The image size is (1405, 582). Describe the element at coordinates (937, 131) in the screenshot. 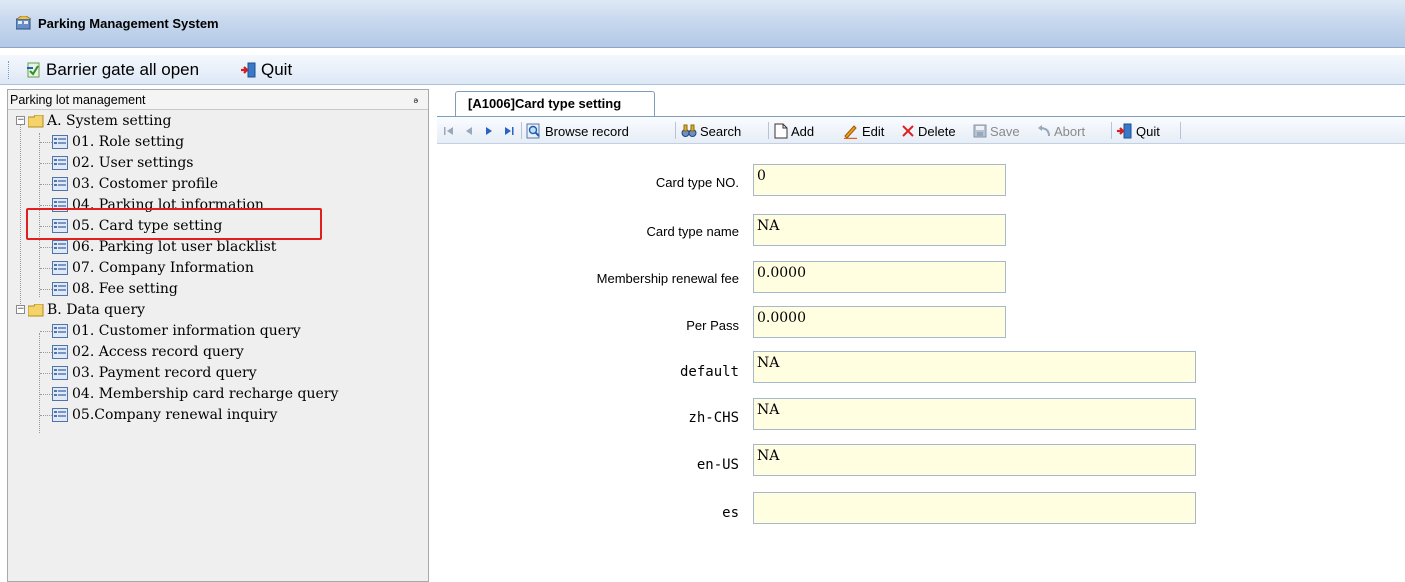

I see `delete-label: Delete` at that location.